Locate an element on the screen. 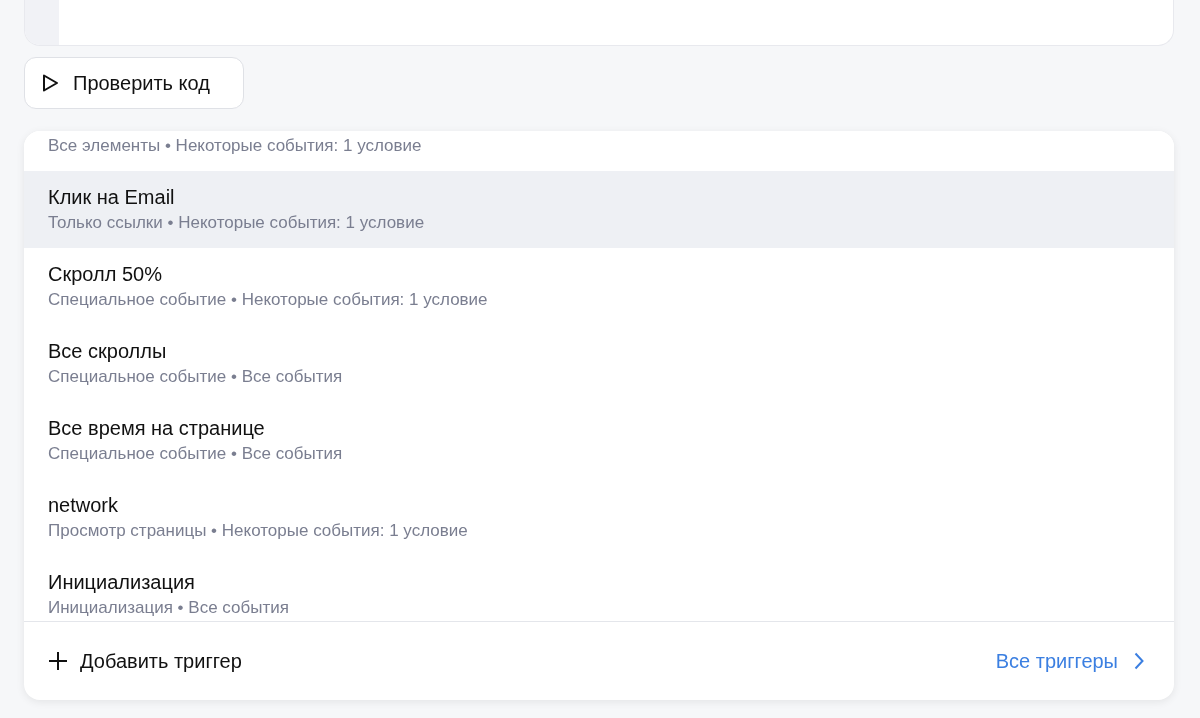  trigger-subtitle: Просмотр страницы • Некоторые события: 1 условие is located at coordinates (258, 531).